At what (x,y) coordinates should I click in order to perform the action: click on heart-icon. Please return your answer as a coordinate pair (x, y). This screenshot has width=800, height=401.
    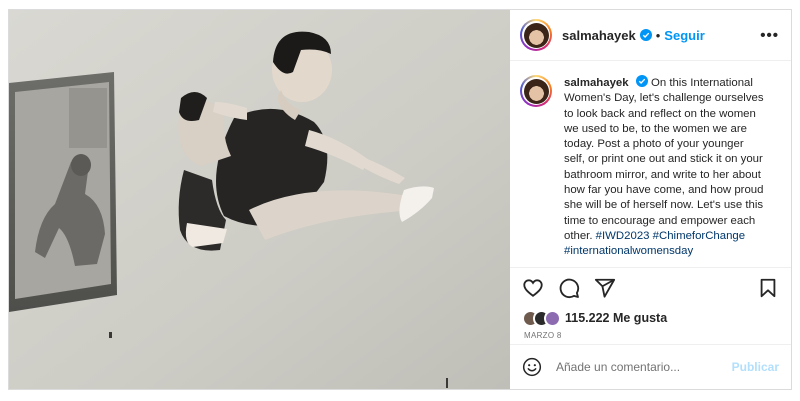
    Looking at the image, I should click on (533, 288).